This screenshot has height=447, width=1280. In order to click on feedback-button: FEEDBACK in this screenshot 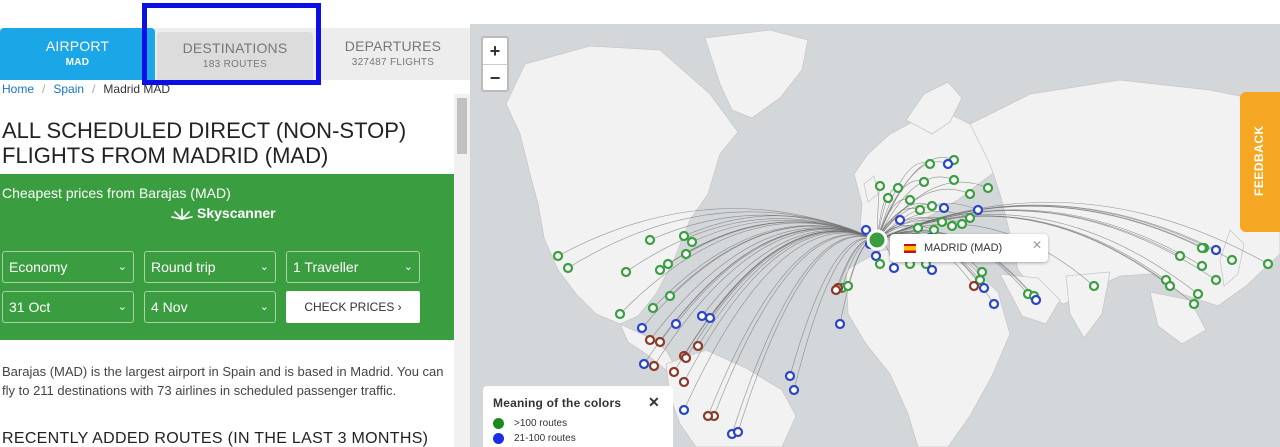, I will do `click(1260, 162)`.